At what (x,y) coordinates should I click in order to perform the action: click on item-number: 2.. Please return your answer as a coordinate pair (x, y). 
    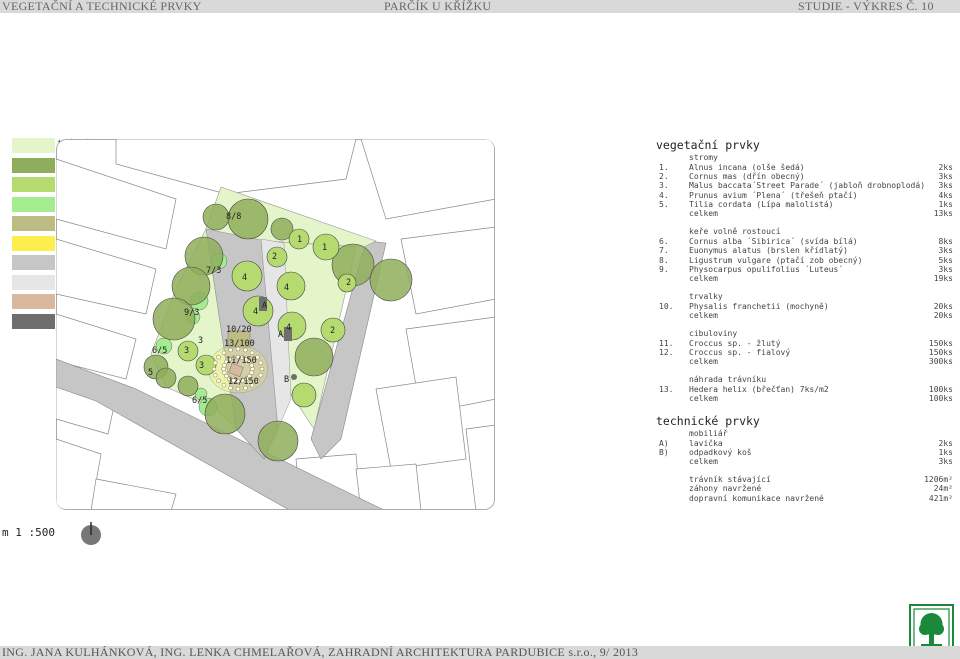
    Looking at the image, I should click on (664, 177).